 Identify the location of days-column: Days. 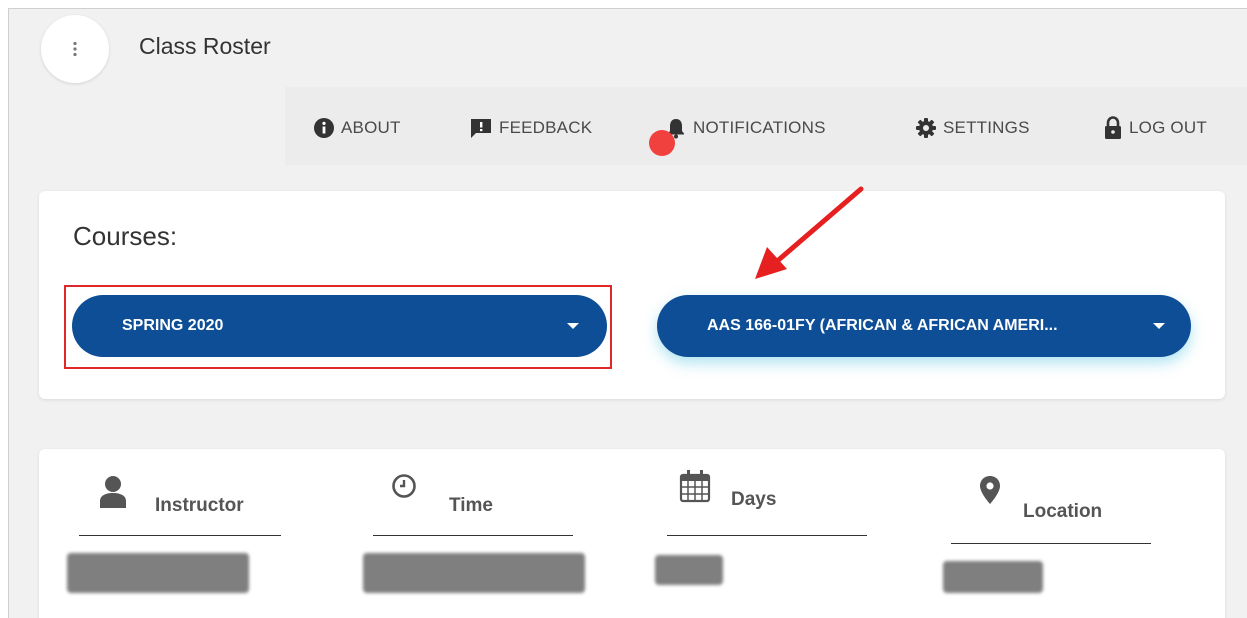
(767, 503).